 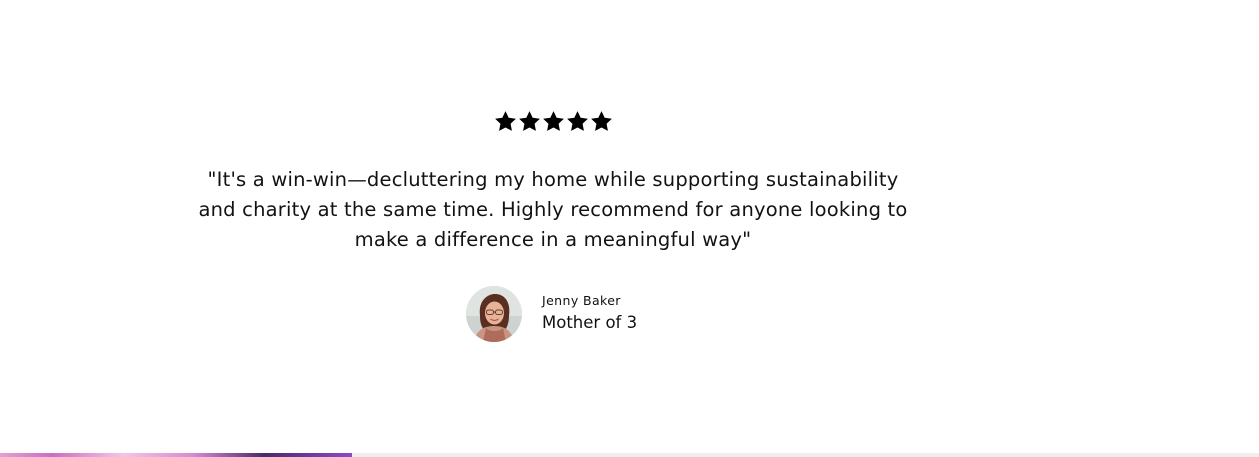 What do you see at coordinates (553, 239) in the screenshot?
I see `quote-line: make a difference in a meaningful way"` at bounding box center [553, 239].